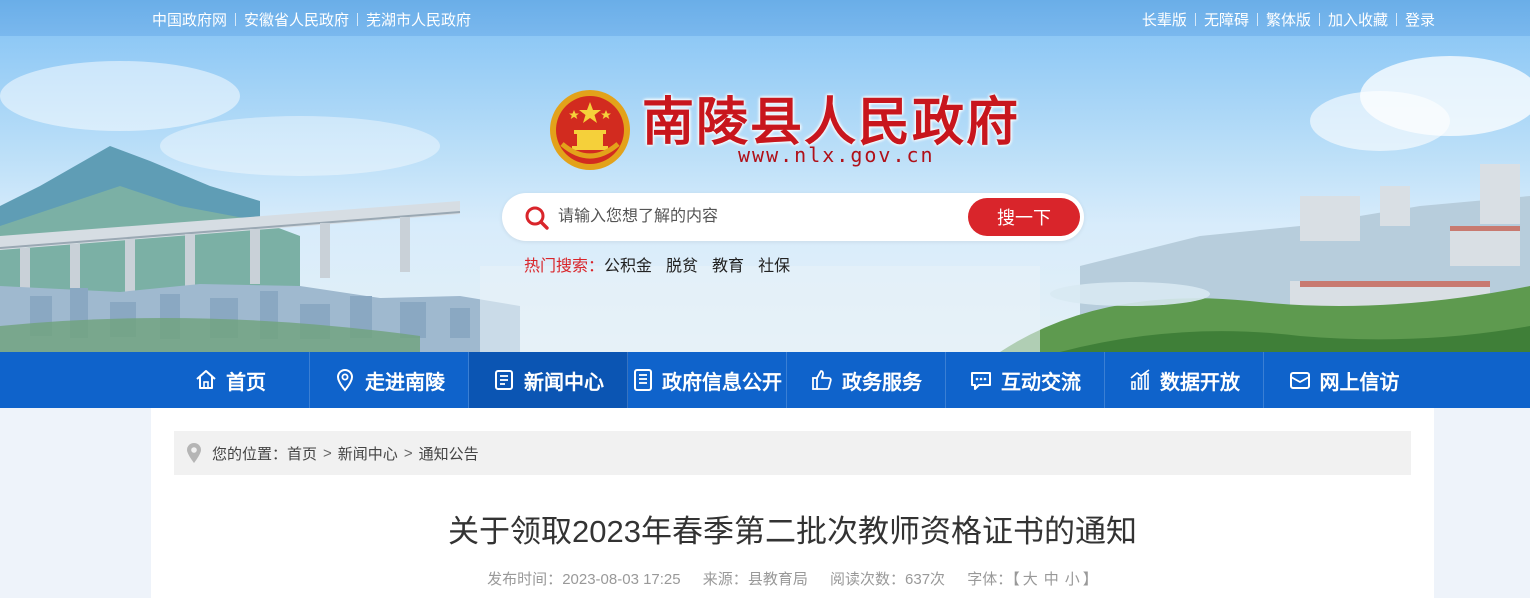  What do you see at coordinates (1226, 19) in the screenshot?
I see `link-accessibility: 无障碍` at bounding box center [1226, 19].